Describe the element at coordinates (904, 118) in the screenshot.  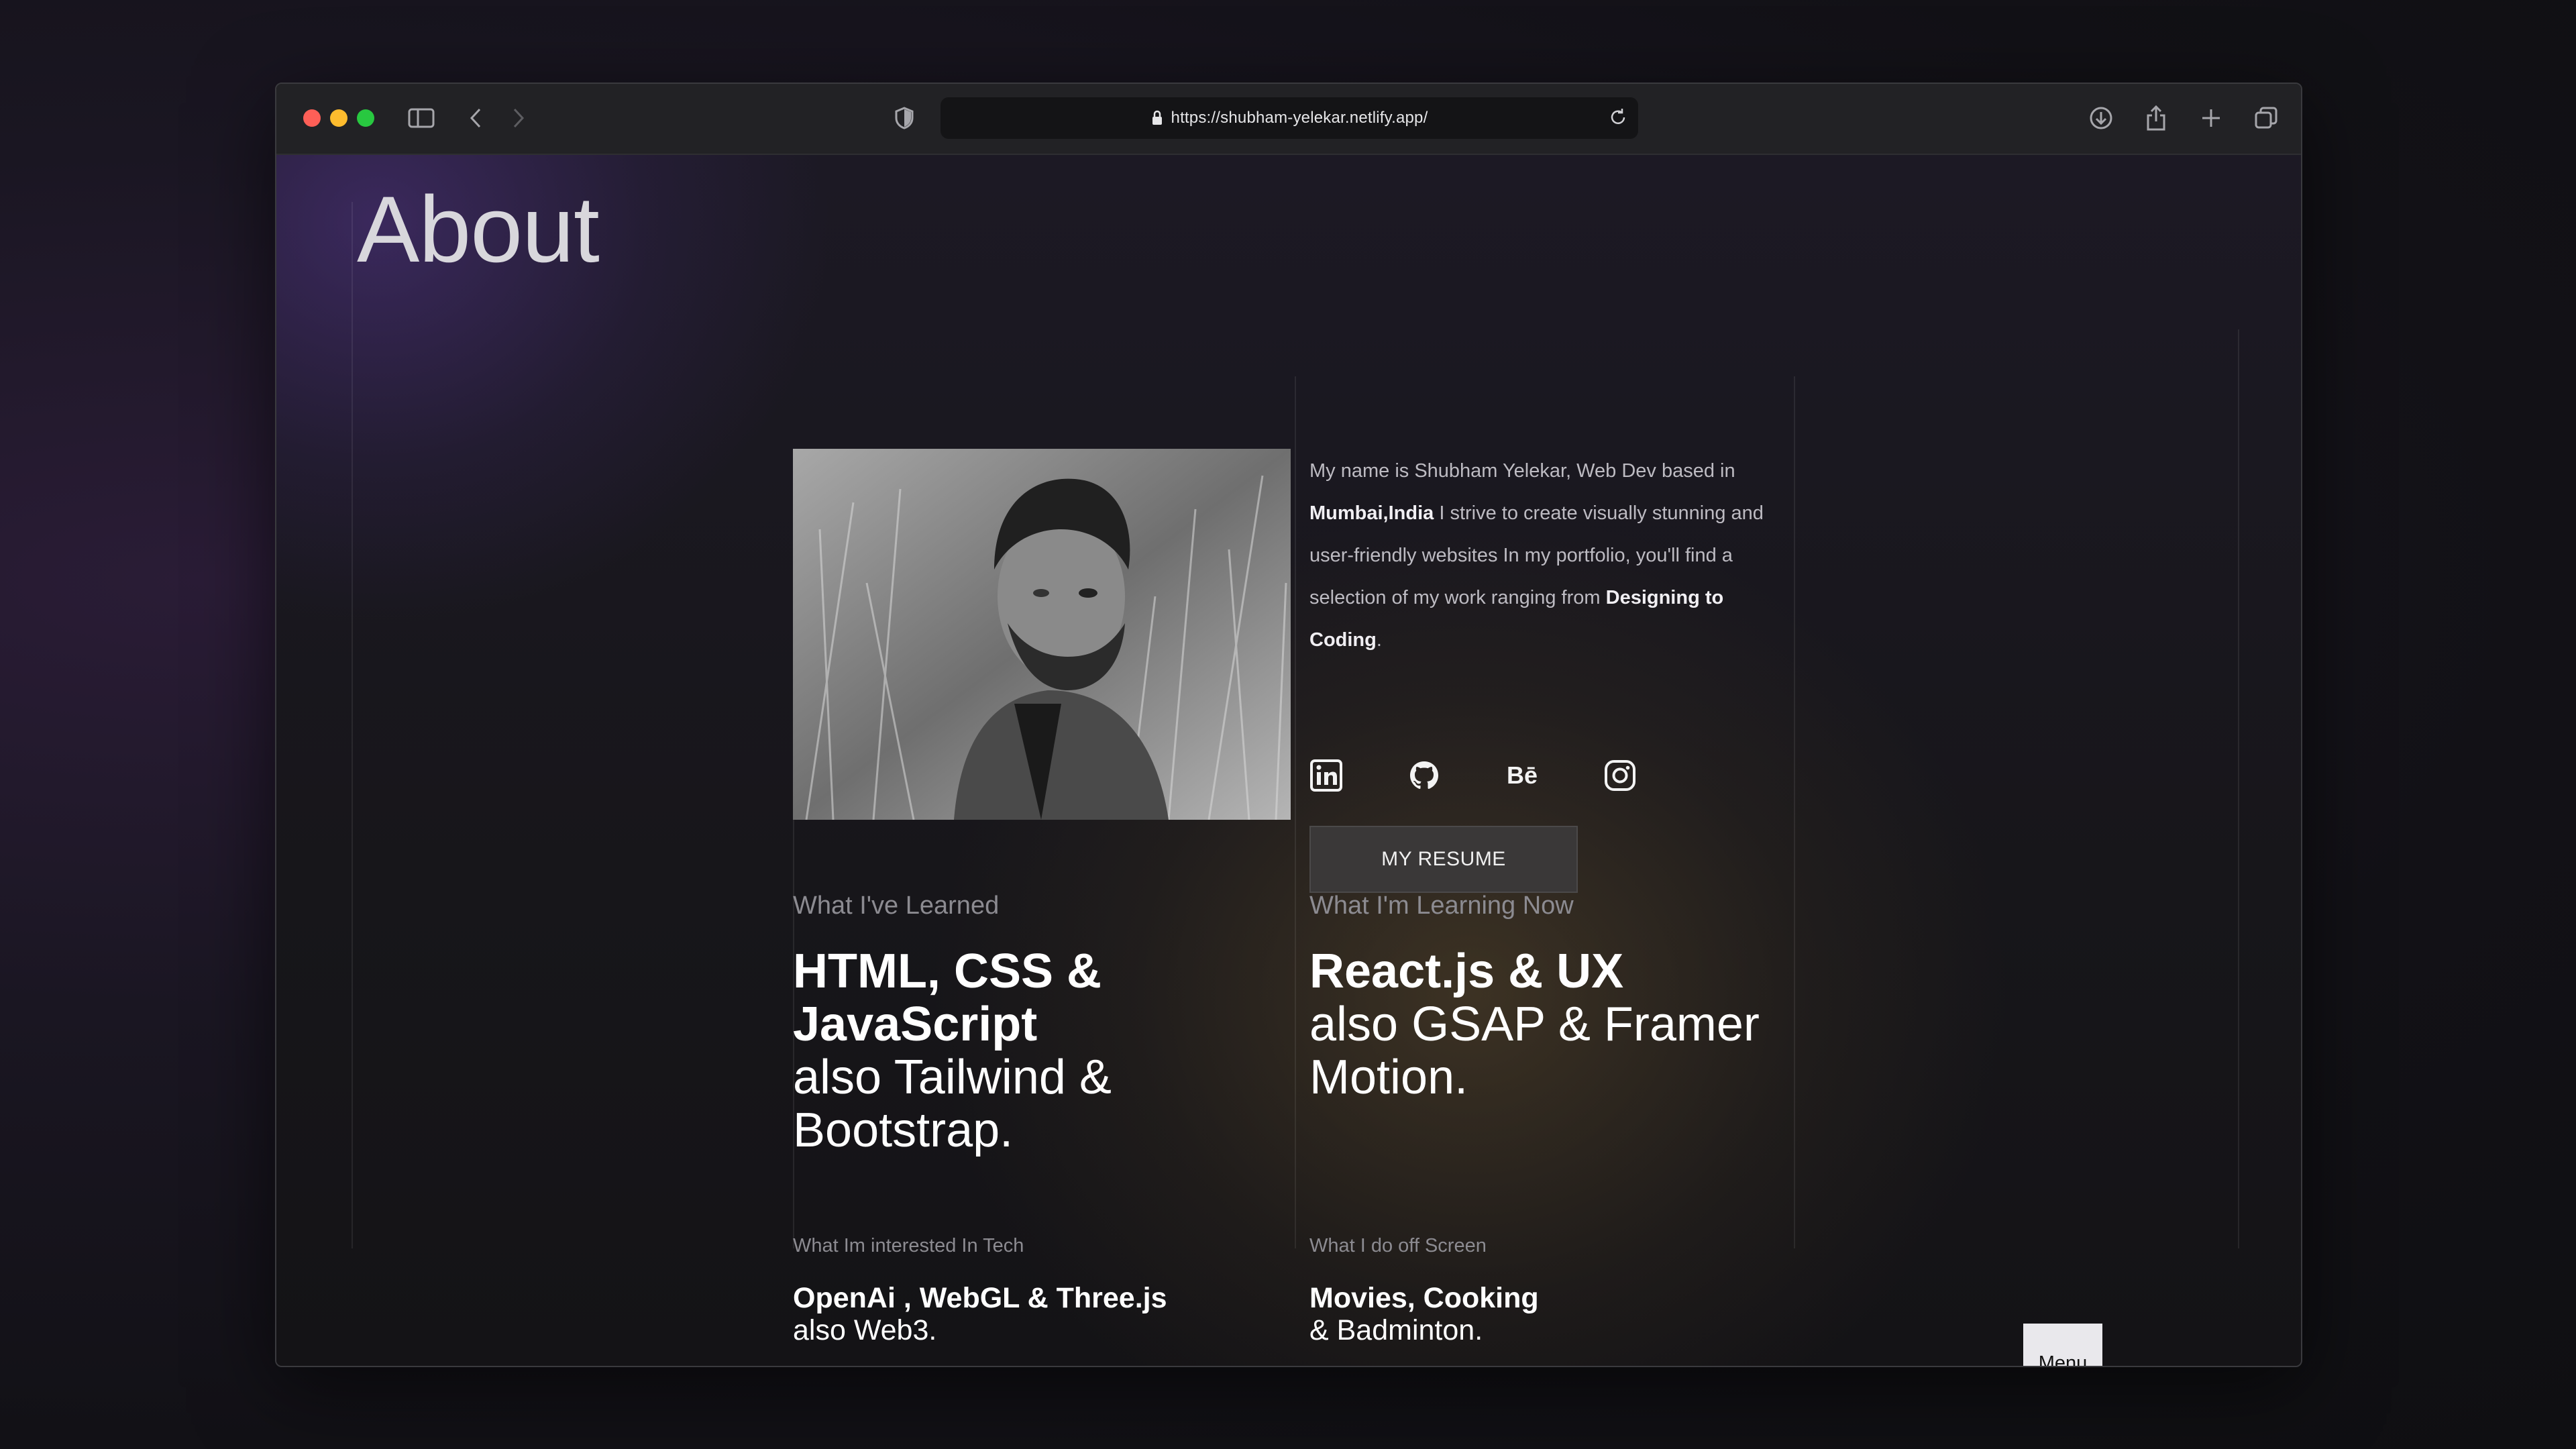
I see `shield-icon` at that location.